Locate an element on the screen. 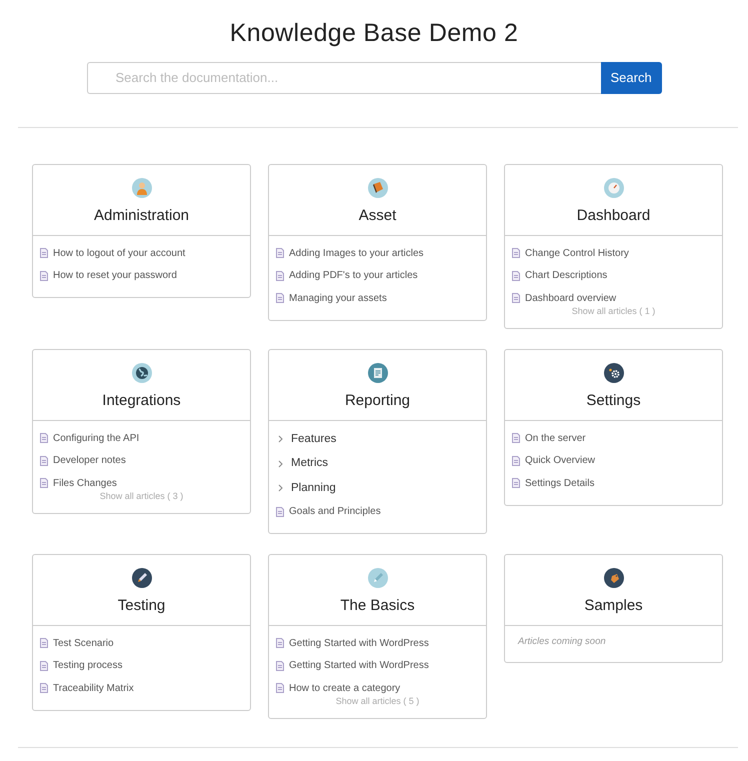  person-icon is located at coordinates (142, 188).